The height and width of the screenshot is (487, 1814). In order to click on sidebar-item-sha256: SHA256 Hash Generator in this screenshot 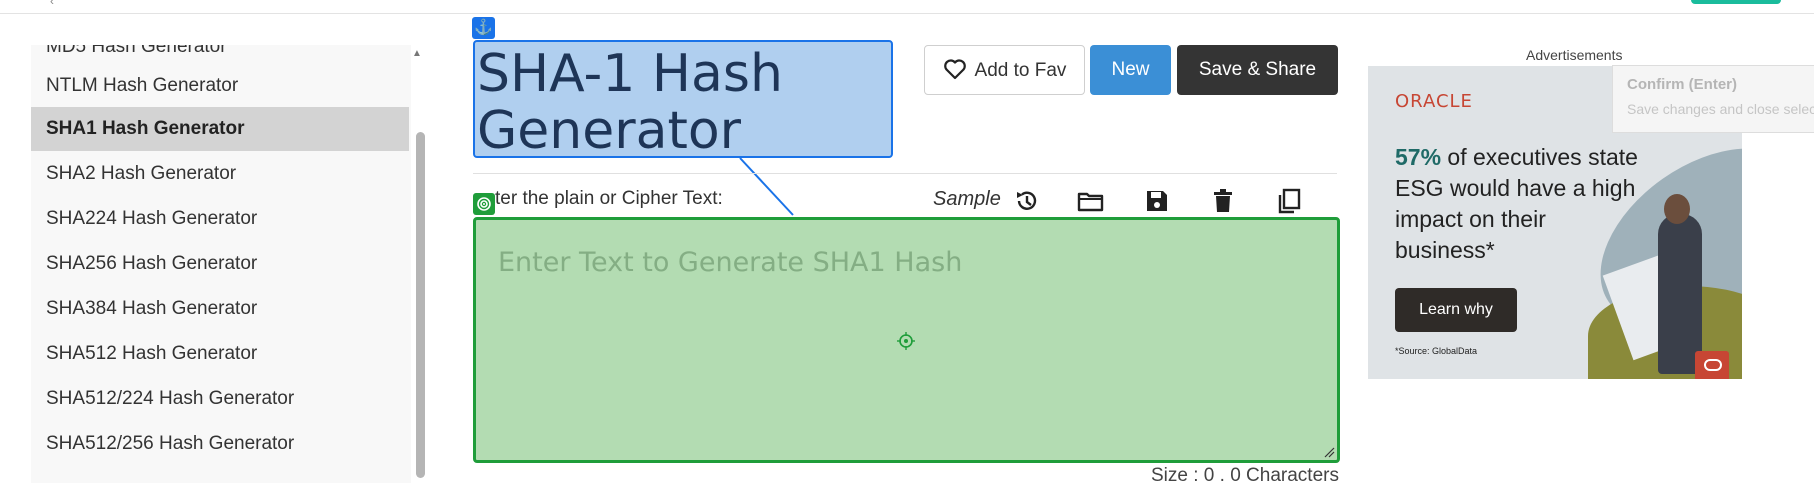, I will do `click(220, 264)`.